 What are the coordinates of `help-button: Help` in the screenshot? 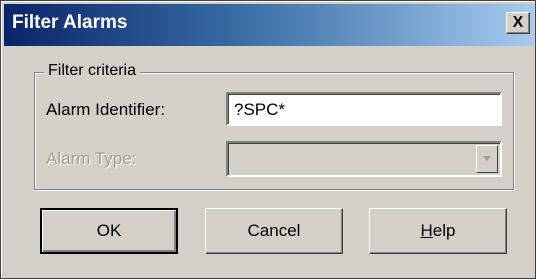 It's located at (438, 231).